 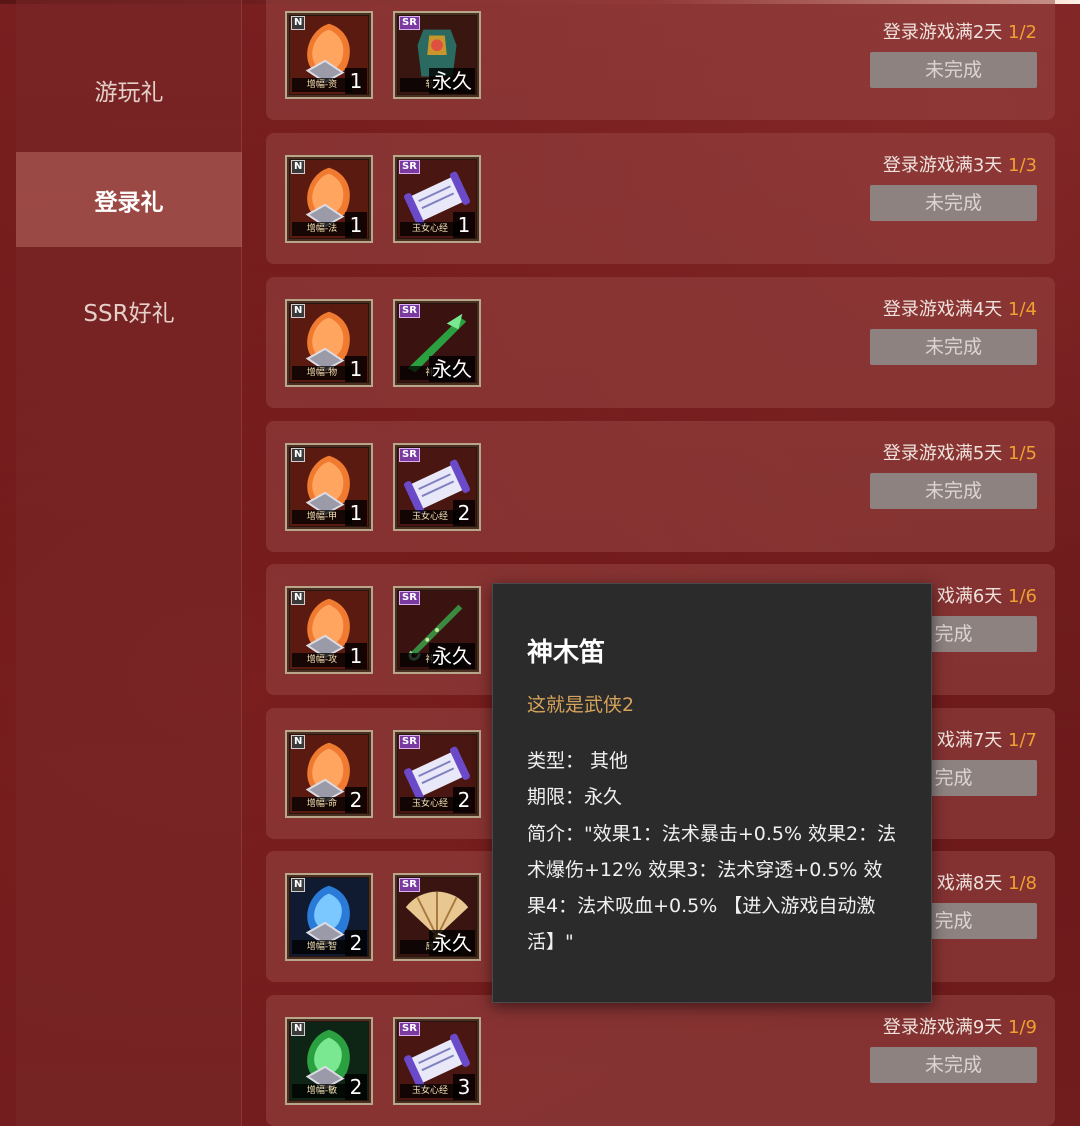 I want to click on condition-text: 登录游戏满5天, so click(x=945, y=453).